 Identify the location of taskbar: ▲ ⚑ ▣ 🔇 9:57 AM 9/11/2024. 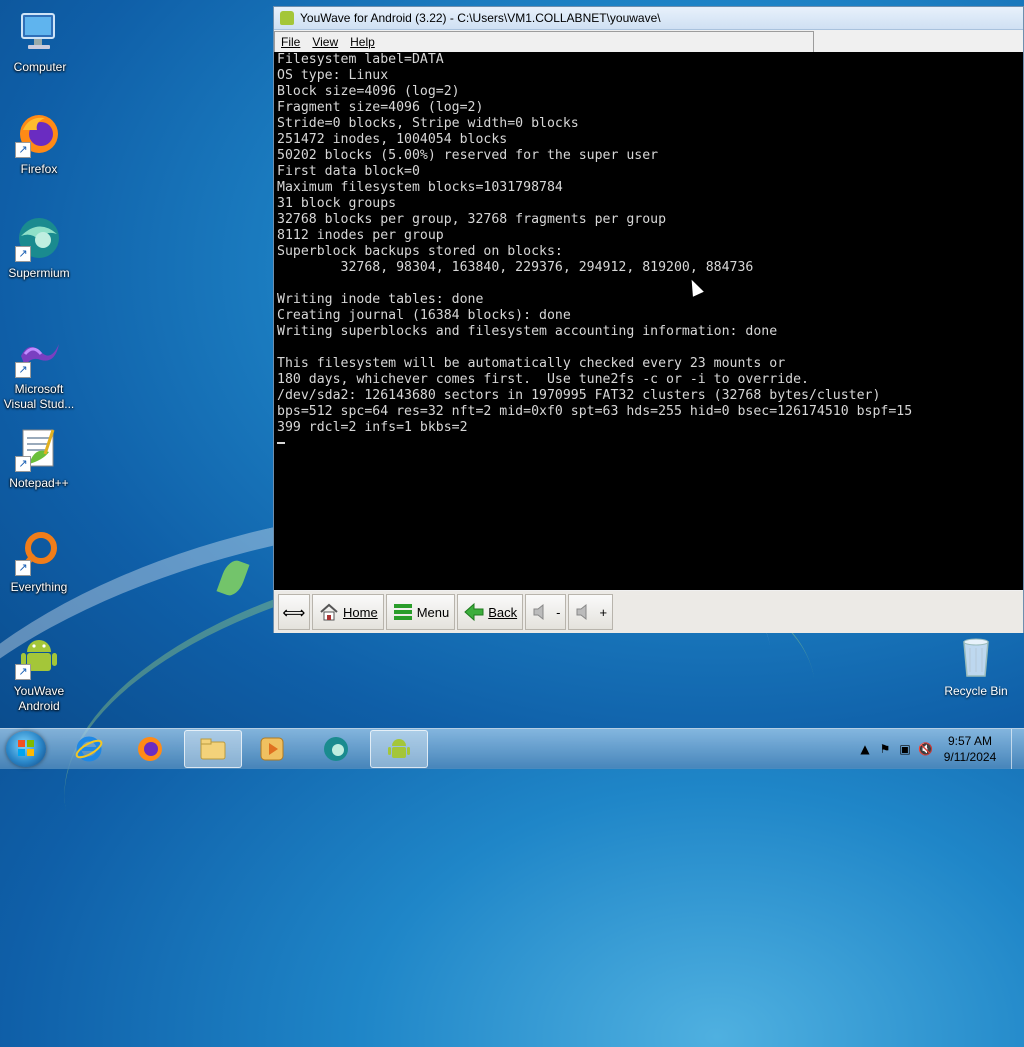
(512, 748).